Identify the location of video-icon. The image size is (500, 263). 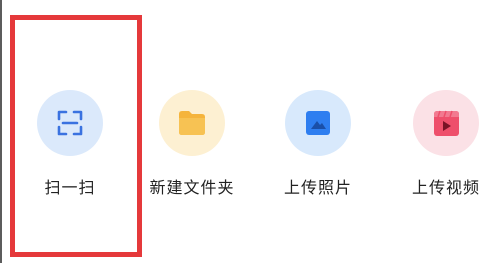
(446, 123).